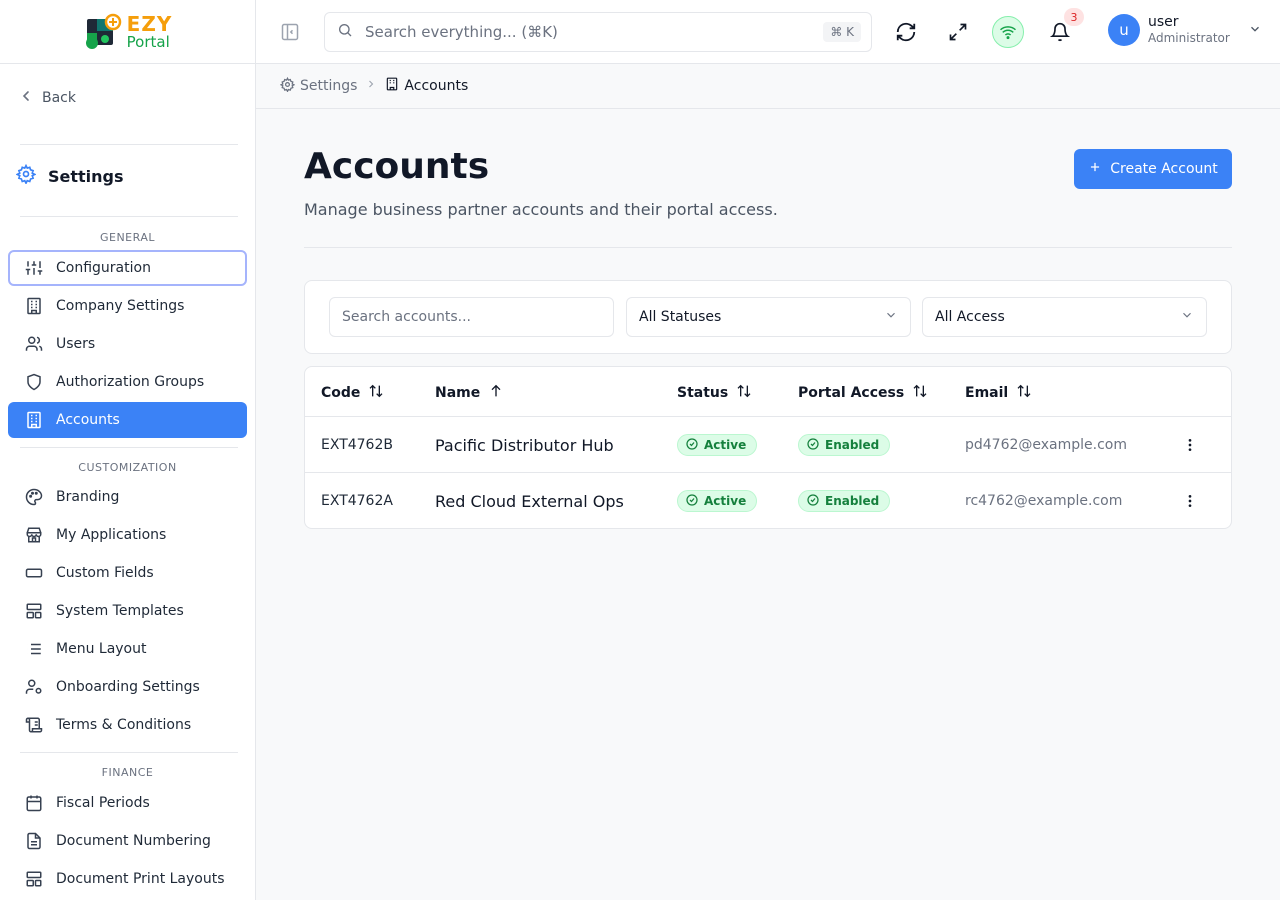 The image size is (1280, 900). What do you see at coordinates (34, 344) in the screenshot?
I see `users-icon` at bounding box center [34, 344].